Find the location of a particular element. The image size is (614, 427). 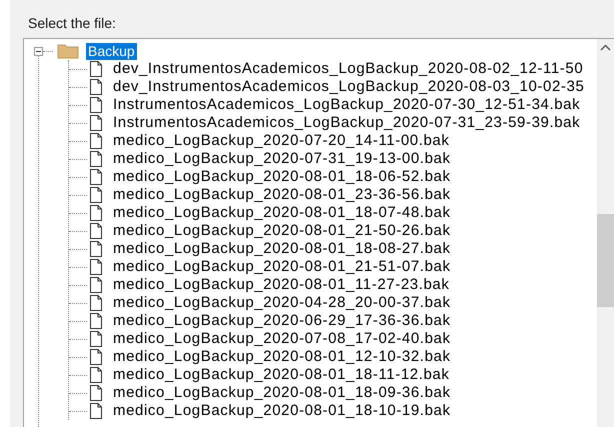

tree-item: medico_LogBackup_2020-08-01_18-08-27.bak is located at coordinates (282, 249).